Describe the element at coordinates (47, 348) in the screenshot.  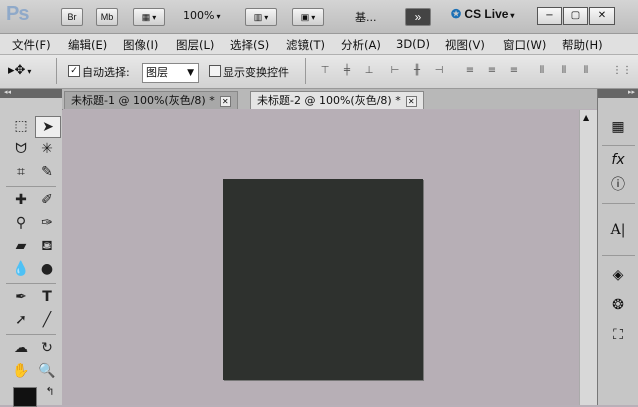
I see `3d-orbit-tool-icon: ↻` at that location.